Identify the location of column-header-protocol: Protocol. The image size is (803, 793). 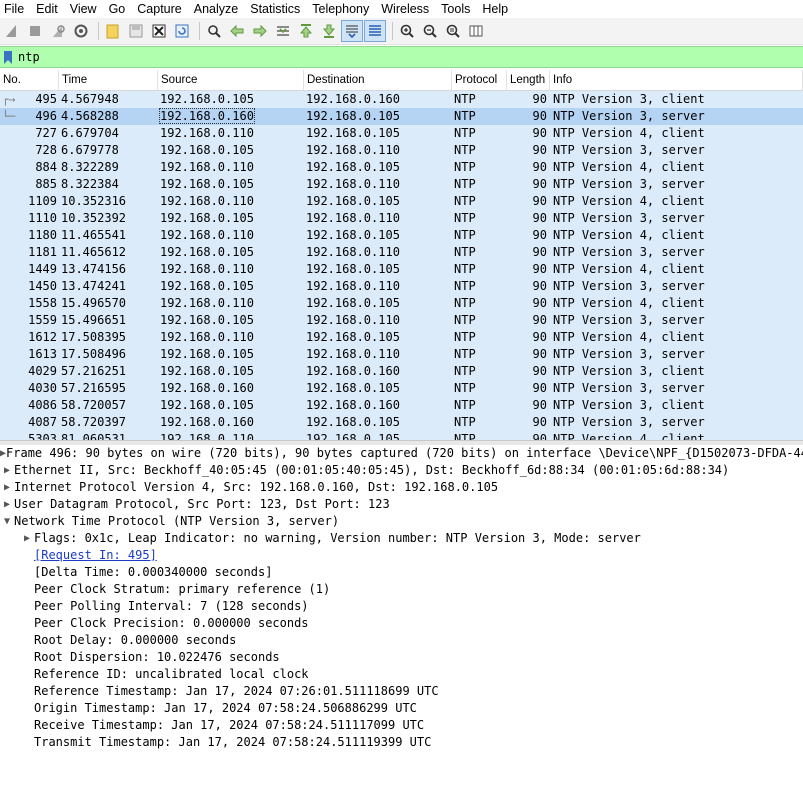
(479, 80).